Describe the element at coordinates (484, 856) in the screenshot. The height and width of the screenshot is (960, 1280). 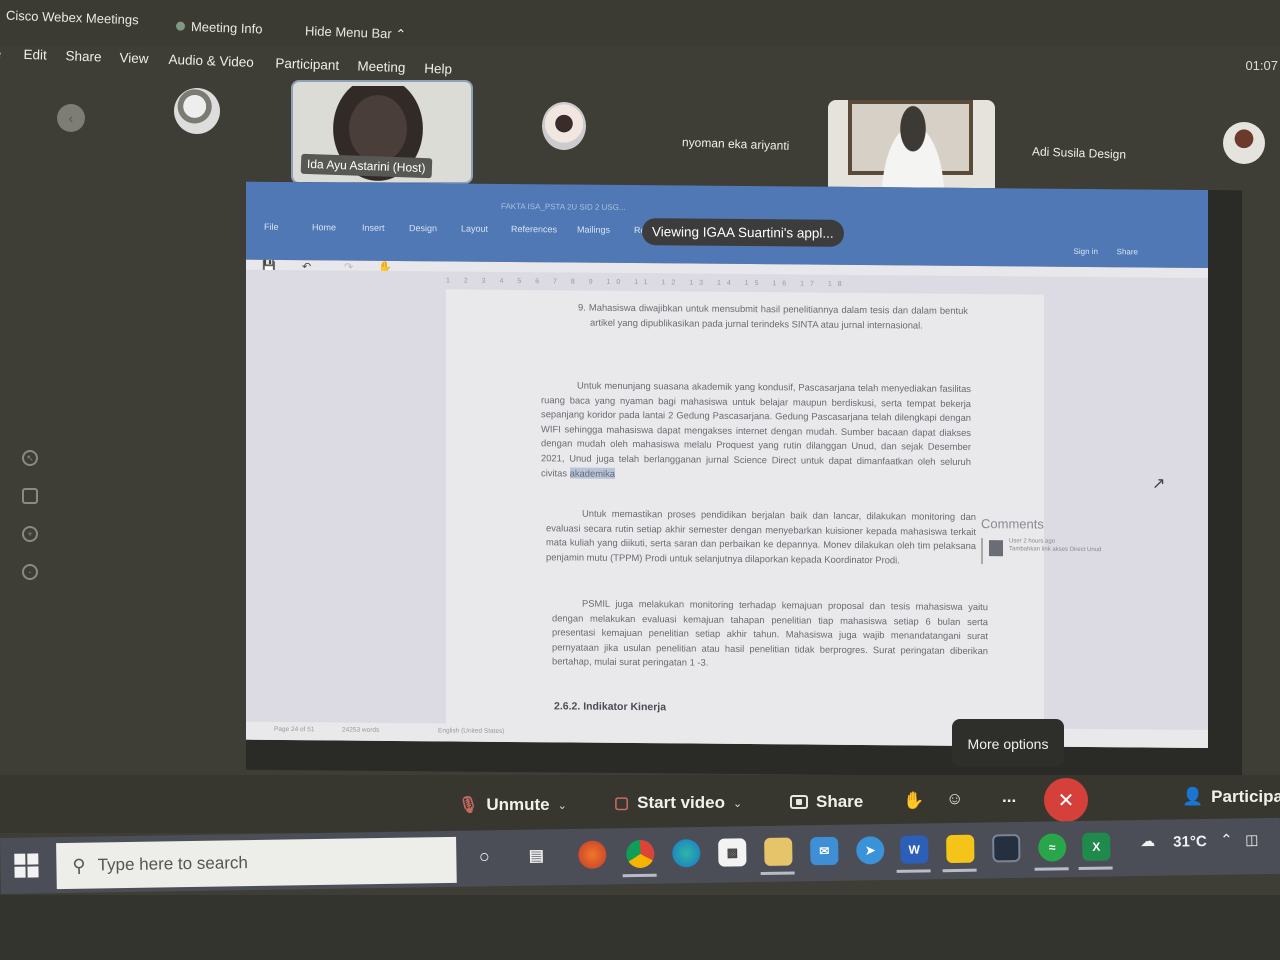
I see `cortana-icon: ○` at that location.